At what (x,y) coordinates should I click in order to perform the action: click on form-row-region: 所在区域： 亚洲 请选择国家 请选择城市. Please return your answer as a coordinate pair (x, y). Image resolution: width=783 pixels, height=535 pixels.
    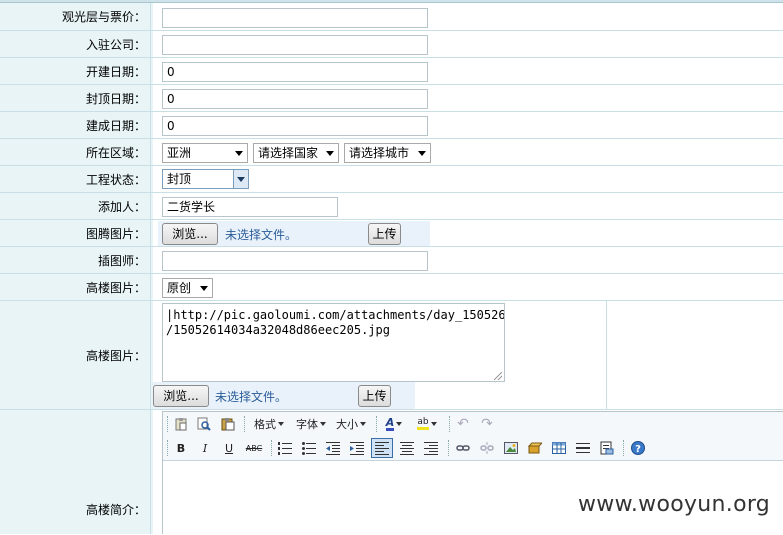
    Looking at the image, I should click on (391, 152).